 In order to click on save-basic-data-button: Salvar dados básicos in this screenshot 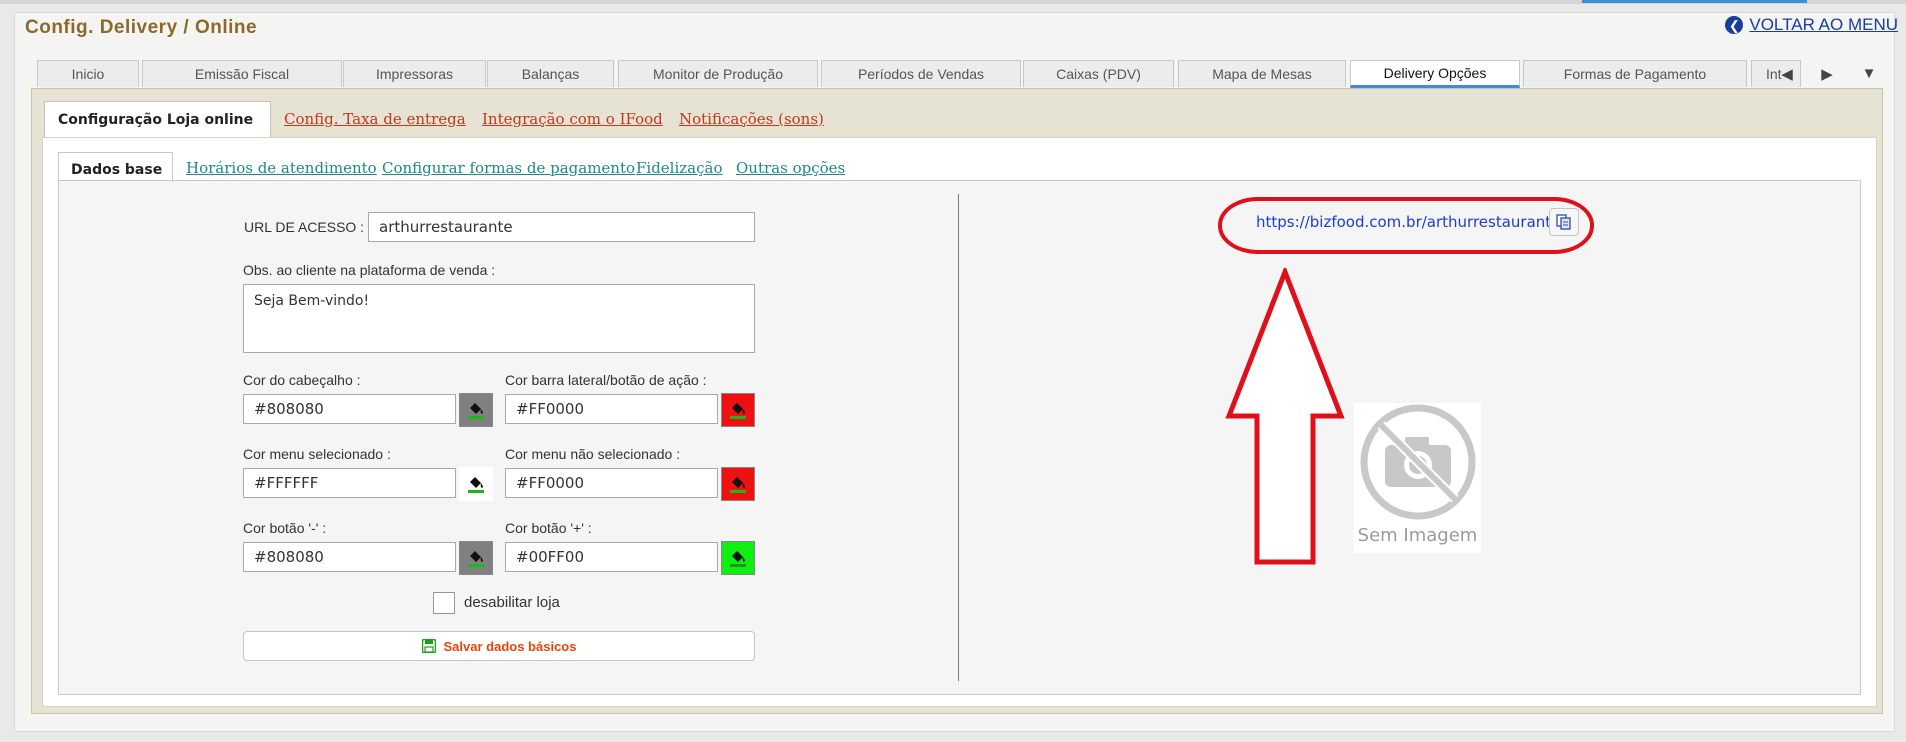, I will do `click(499, 646)`.